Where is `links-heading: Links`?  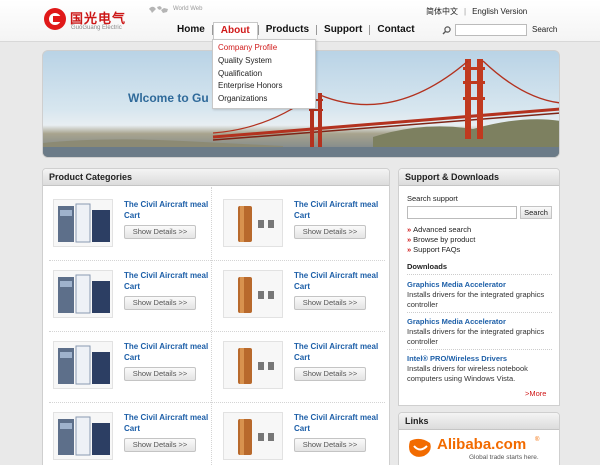 links-heading: Links is located at coordinates (479, 421).